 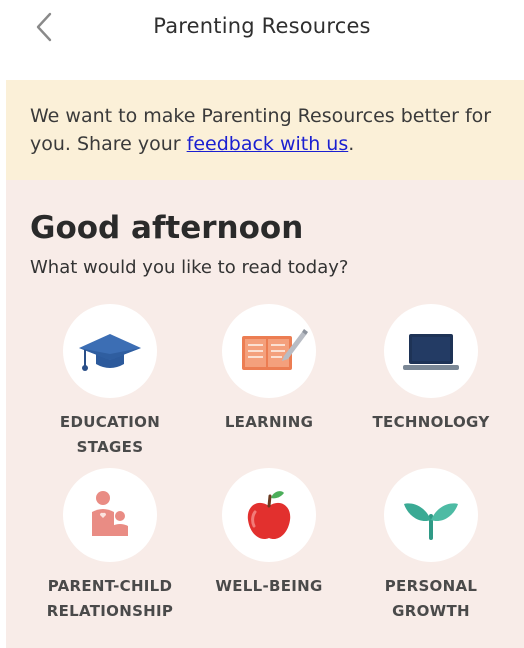 I want to click on category-education-stages: EDUCATION STAGES, so click(x=110, y=382).